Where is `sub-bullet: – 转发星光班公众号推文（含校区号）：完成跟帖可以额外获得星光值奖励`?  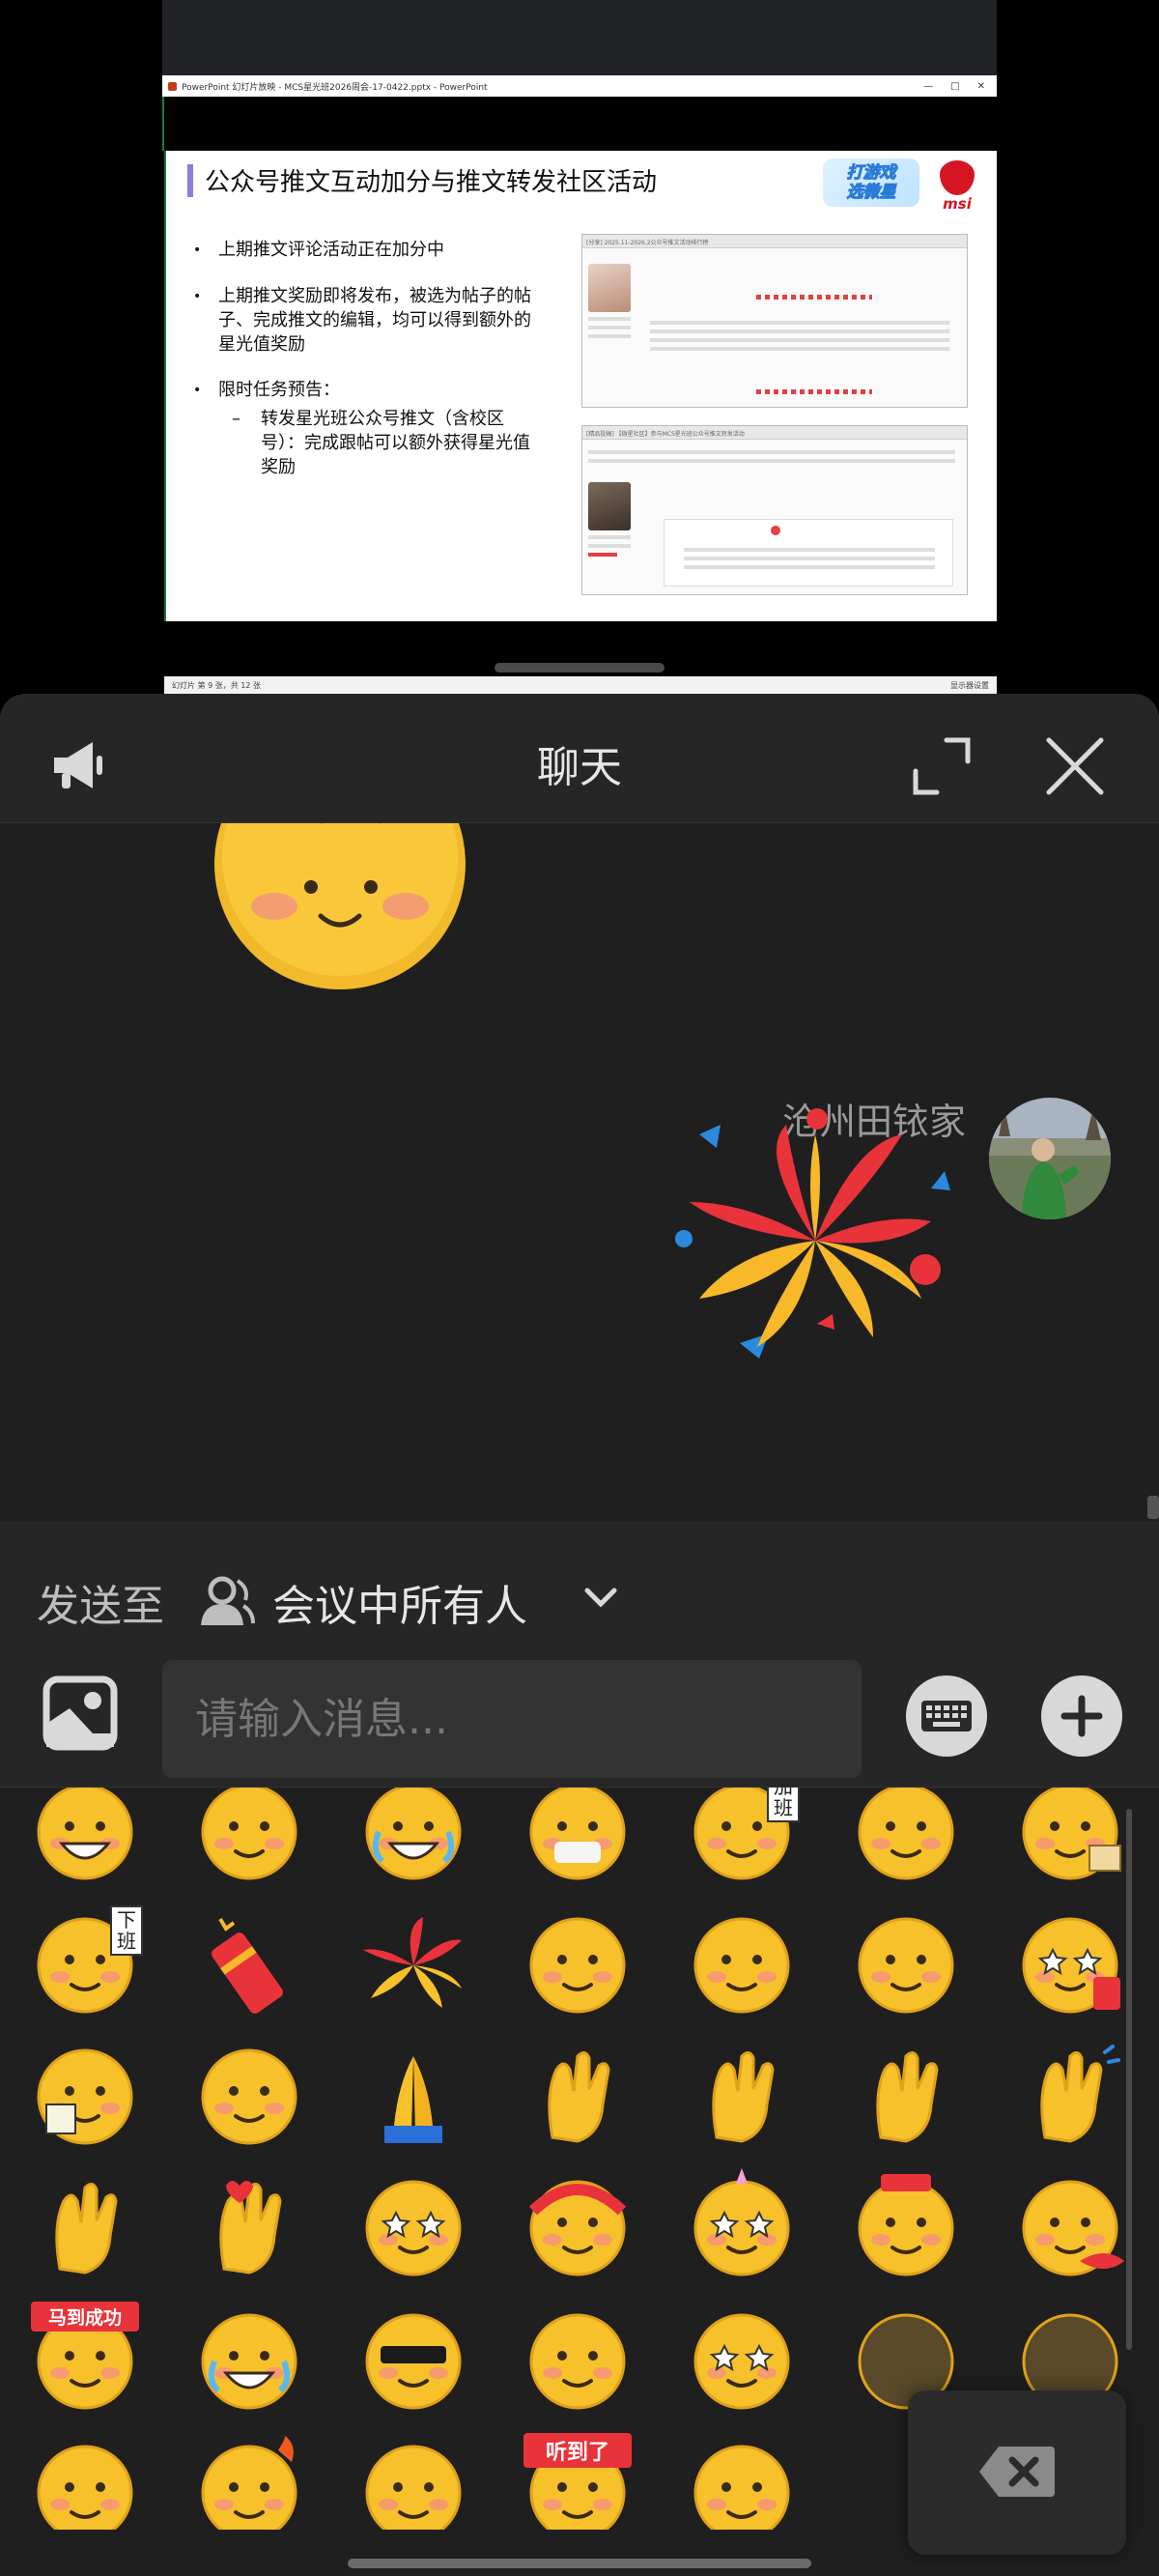
sub-bullet: – 转发星光班公众号推文（含校区号）：完成跟帖可以额外获得星光值奖励 is located at coordinates (387, 443).